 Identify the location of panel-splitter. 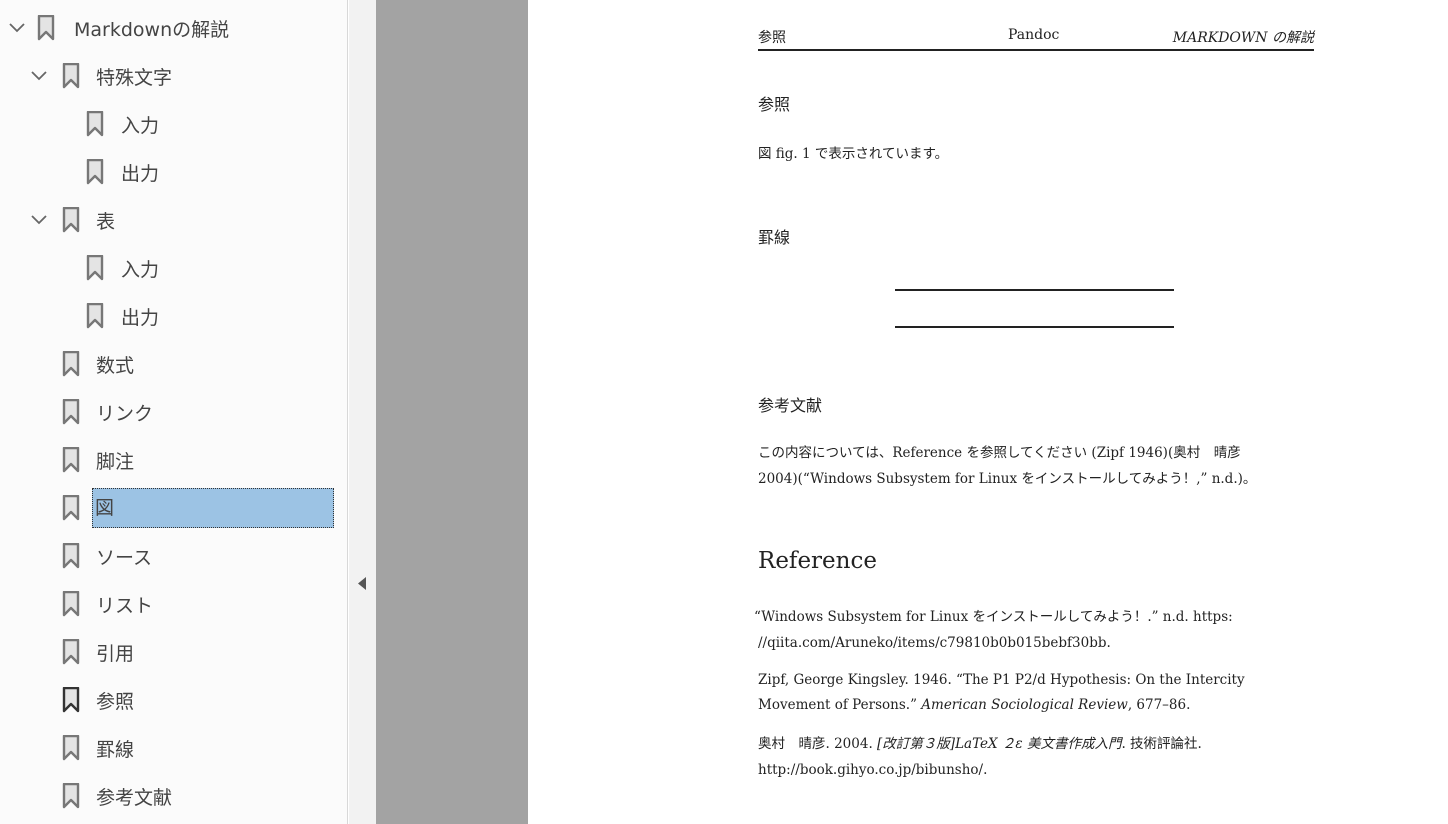
(362, 412).